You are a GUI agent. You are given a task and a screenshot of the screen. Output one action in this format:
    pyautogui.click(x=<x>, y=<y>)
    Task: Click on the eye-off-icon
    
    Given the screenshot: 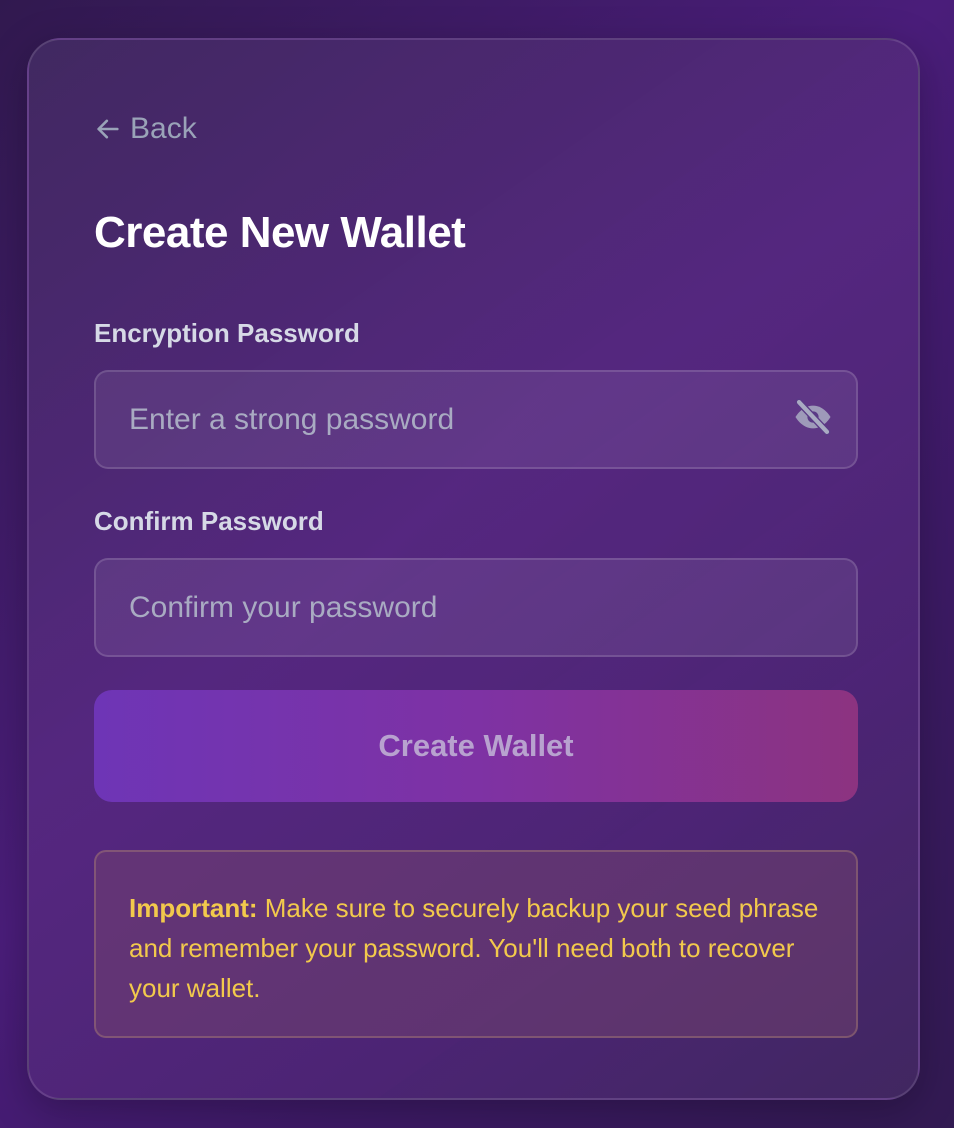 What is the action you would take?
    pyautogui.click(x=813, y=417)
    